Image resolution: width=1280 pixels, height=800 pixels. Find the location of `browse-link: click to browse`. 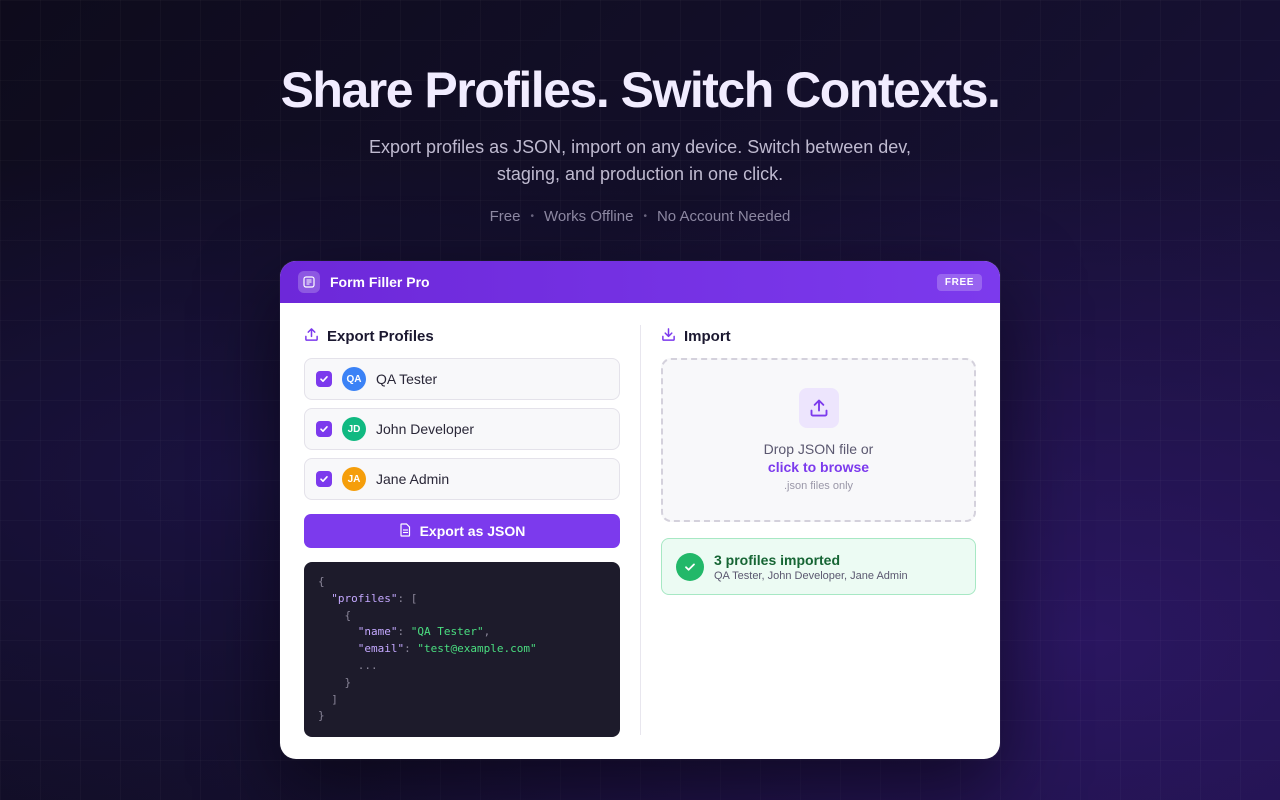

browse-link: click to browse is located at coordinates (818, 467).